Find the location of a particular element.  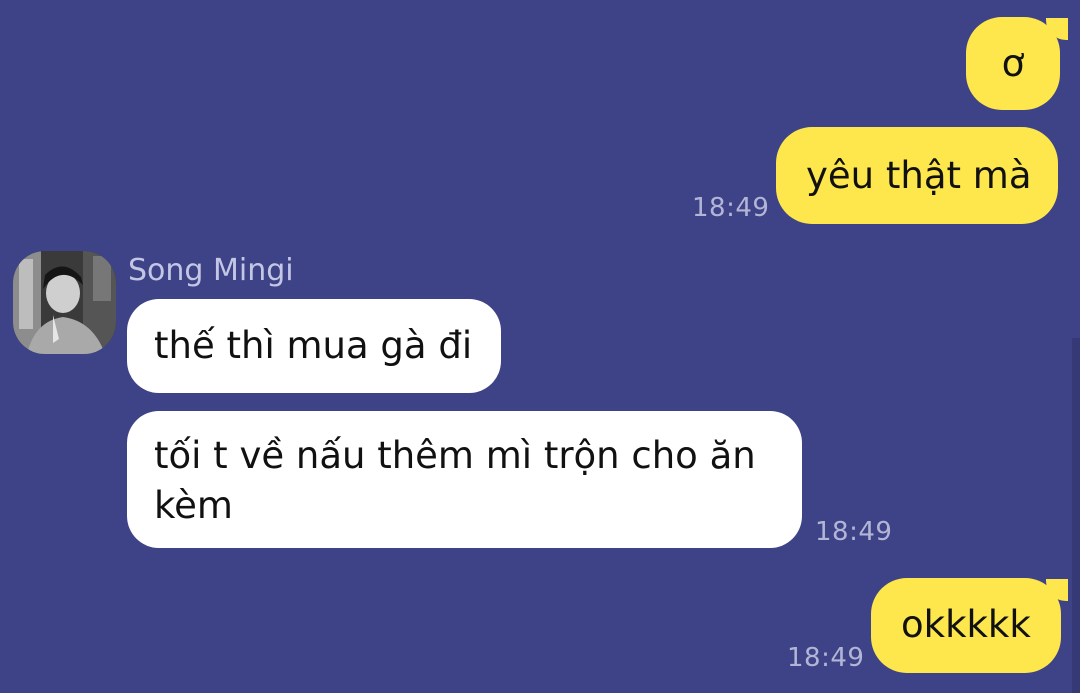

user-avatar-photo-icon is located at coordinates (64, 302).